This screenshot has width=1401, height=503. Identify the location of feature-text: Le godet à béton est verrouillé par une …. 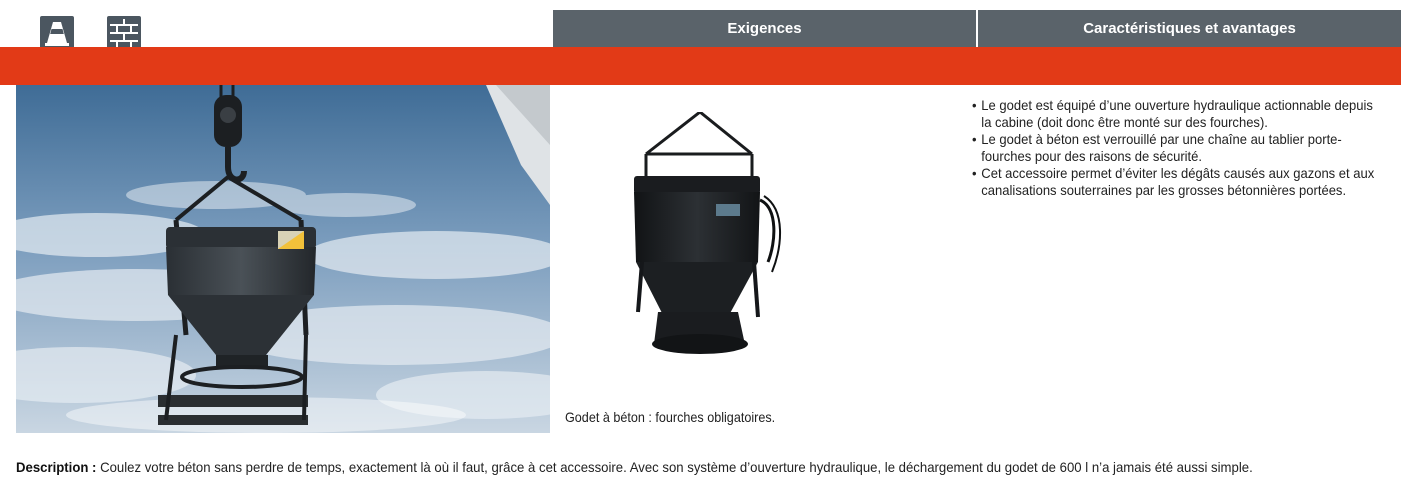
(1161, 147).